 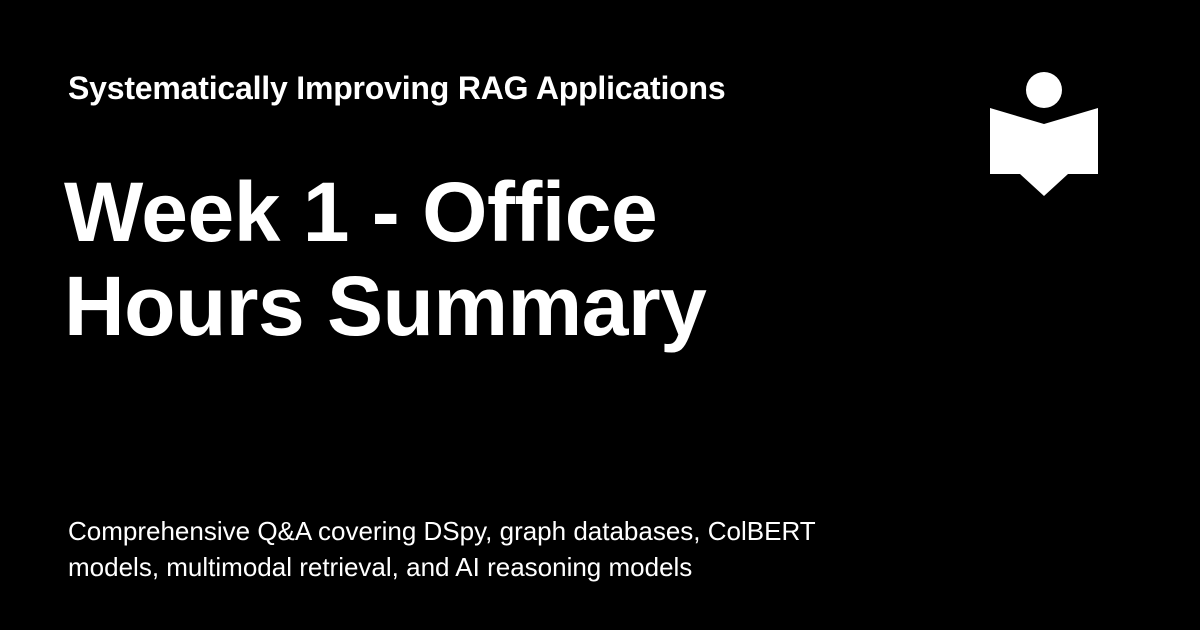 I want to click on reader-head-shape, so click(x=1044, y=90).